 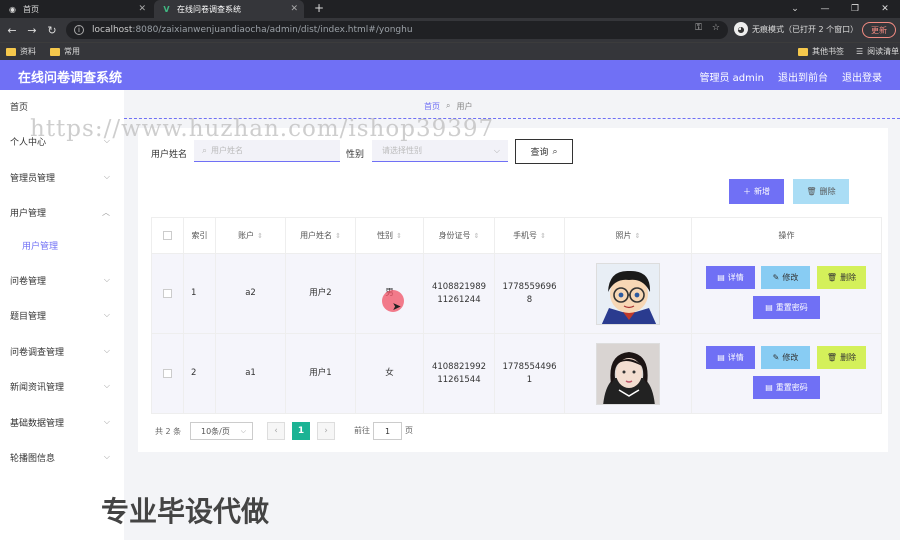 What do you see at coordinates (832, 357) in the screenshot?
I see `trash-icon: 🗑` at bounding box center [832, 357].